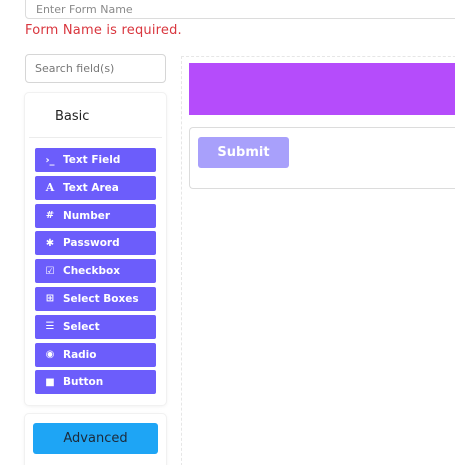 The height and width of the screenshot is (465, 455). I want to click on basic-group-header: Basic, so click(95, 115).